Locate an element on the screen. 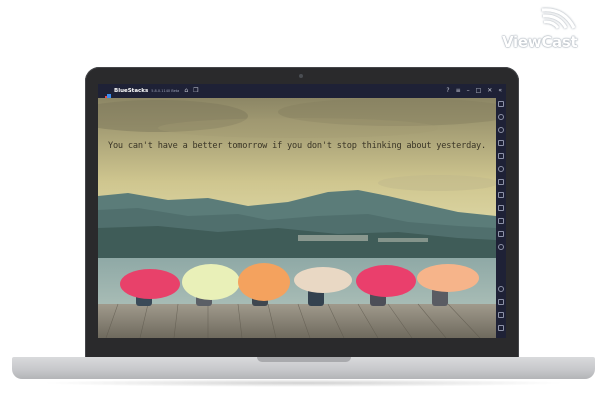 The width and height of the screenshot is (602, 414). app-name: BlueStacks is located at coordinates (131, 91).